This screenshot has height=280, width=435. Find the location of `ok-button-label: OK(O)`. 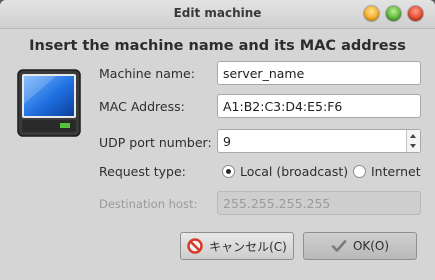

ok-button-label: OK(O) is located at coordinates (371, 246).